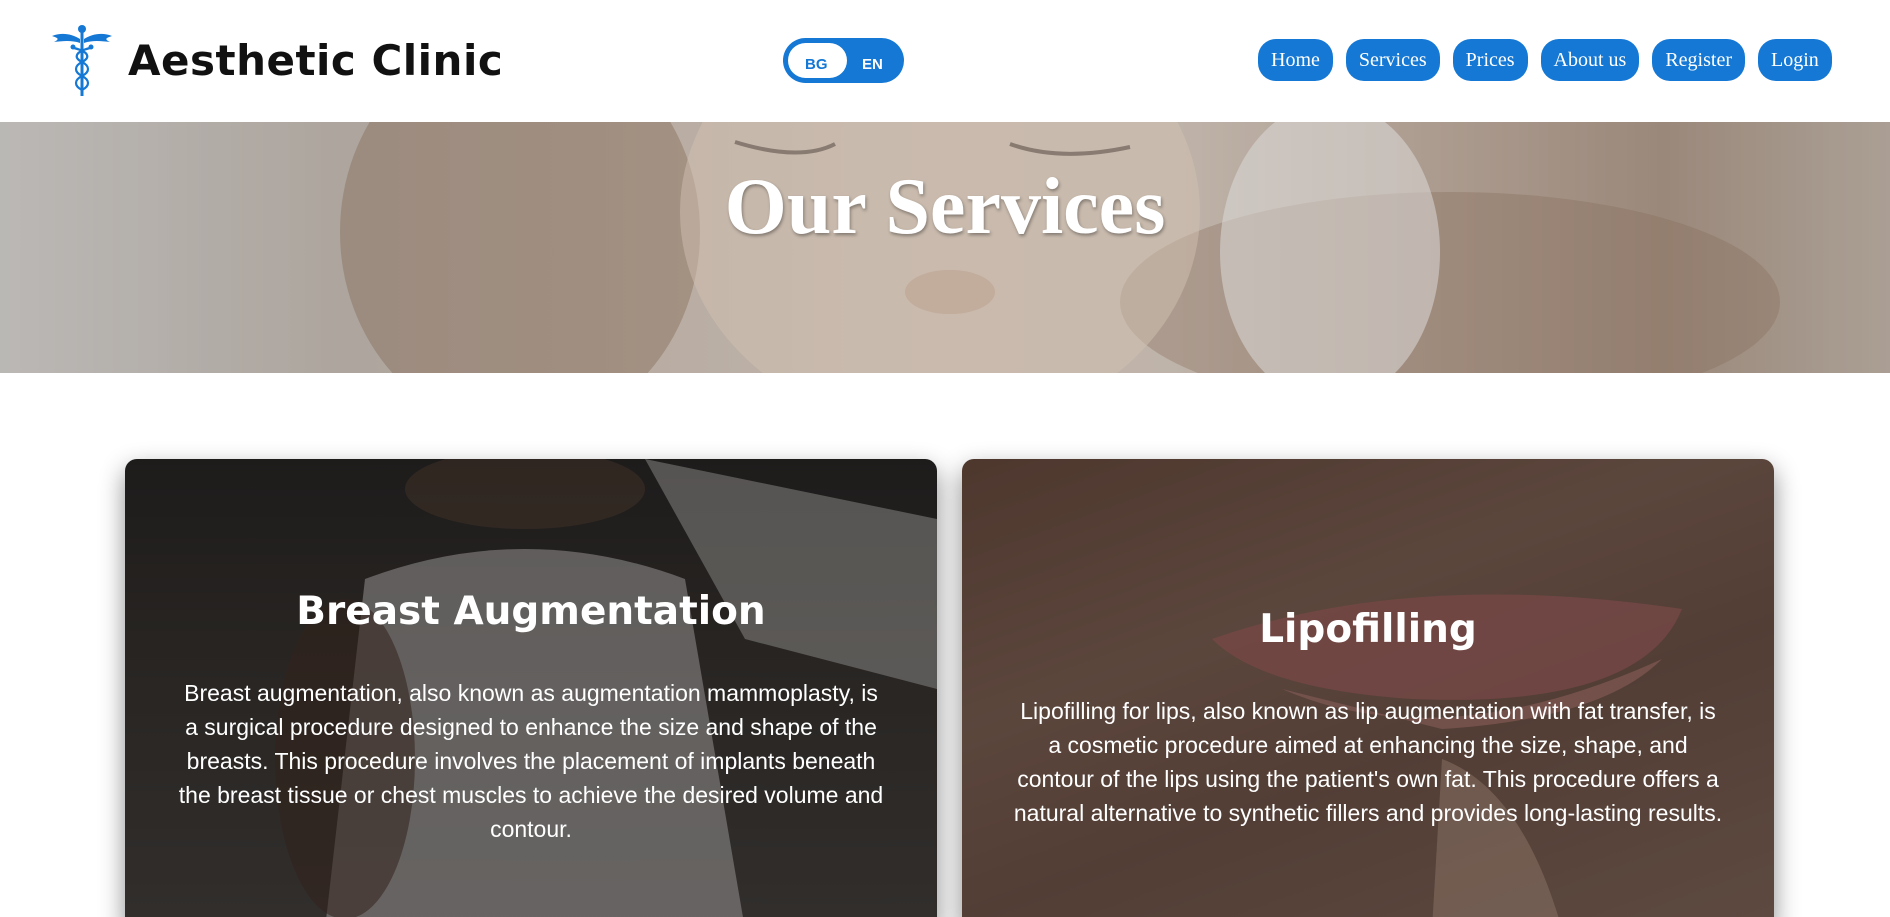 Image resolution: width=1890 pixels, height=917 pixels. I want to click on language-option-bg: BG, so click(816, 64).